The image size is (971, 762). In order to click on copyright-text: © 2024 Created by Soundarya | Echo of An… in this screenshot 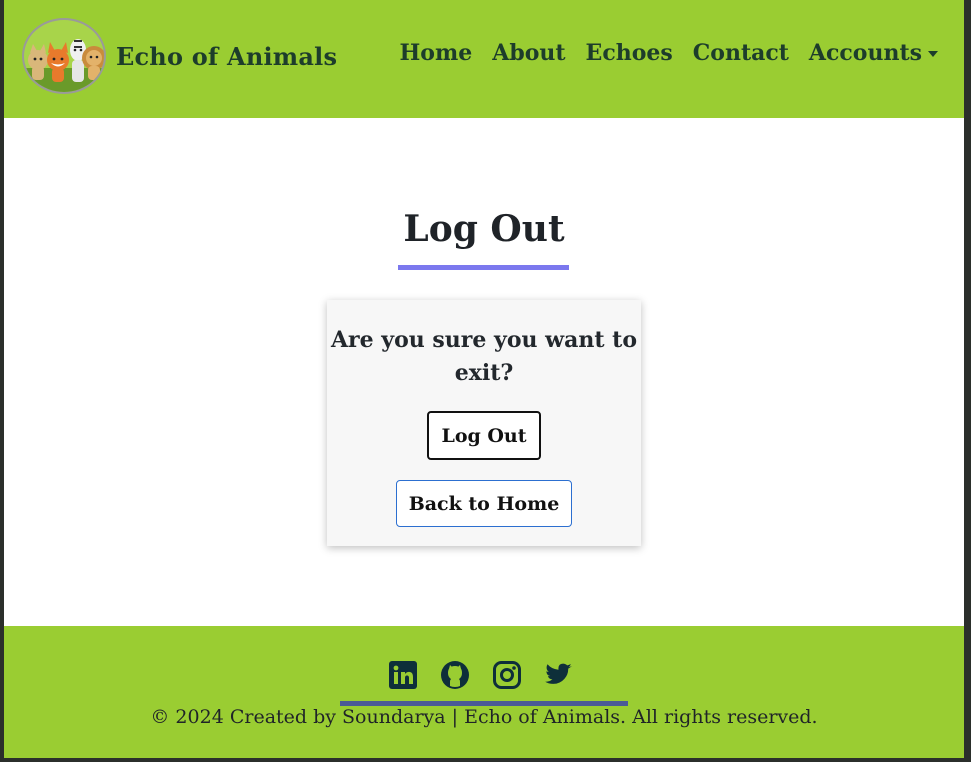, I will do `click(484, 717)`.